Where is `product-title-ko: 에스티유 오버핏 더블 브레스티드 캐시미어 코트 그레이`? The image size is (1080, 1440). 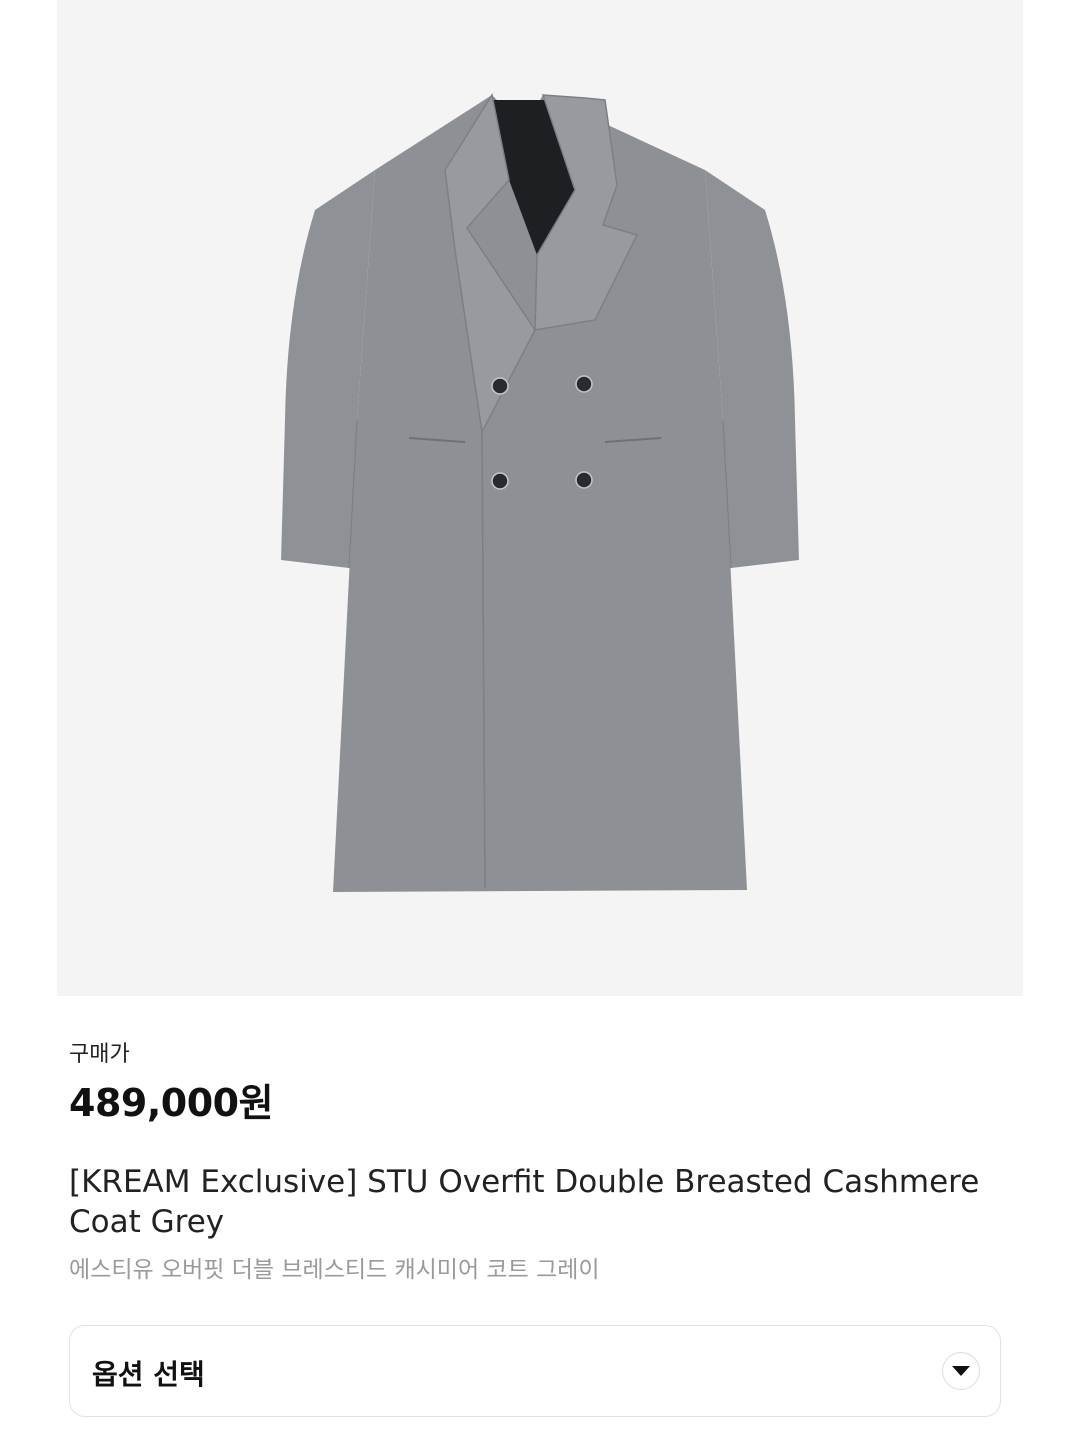
product-title-ko: 에스티유 오버핏 더블 브레스티드 캐시미어 코트 그레이 is located at coordinates (334, 1270).